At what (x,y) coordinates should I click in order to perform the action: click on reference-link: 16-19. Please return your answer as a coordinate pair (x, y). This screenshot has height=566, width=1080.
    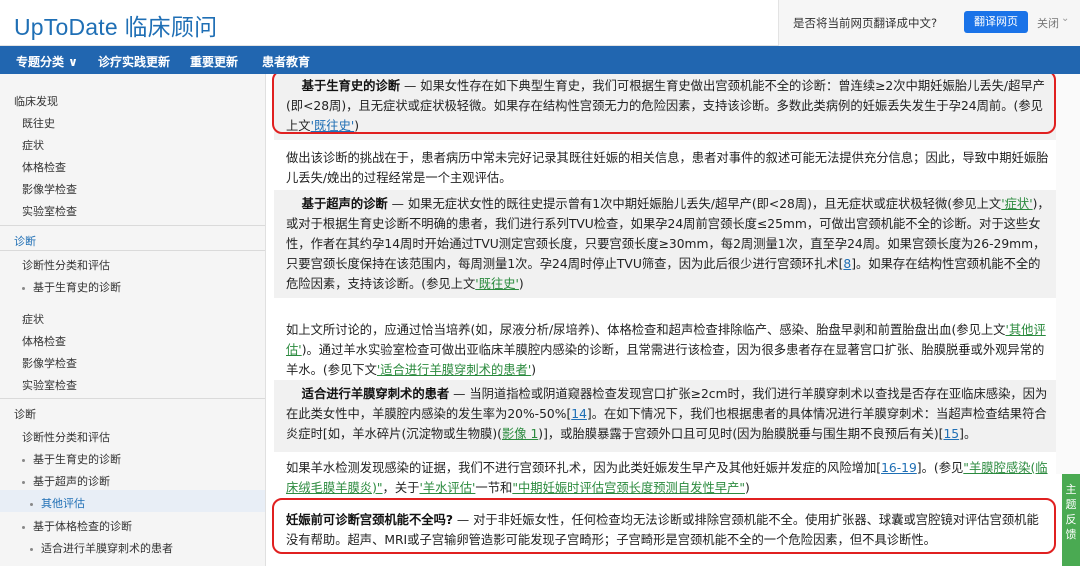
    Looking at the image, I should click on (899, 468).